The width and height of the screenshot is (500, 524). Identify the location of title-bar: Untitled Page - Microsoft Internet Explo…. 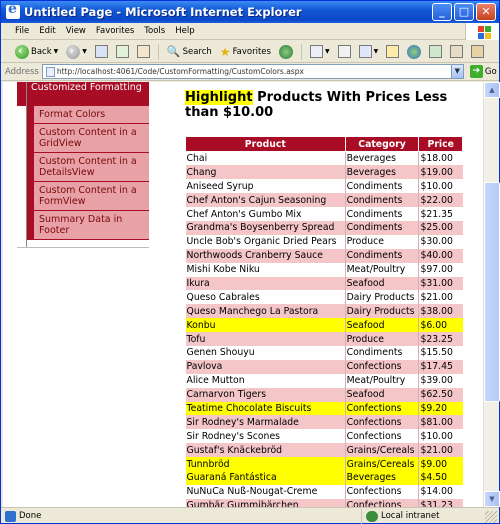
(250, 12).